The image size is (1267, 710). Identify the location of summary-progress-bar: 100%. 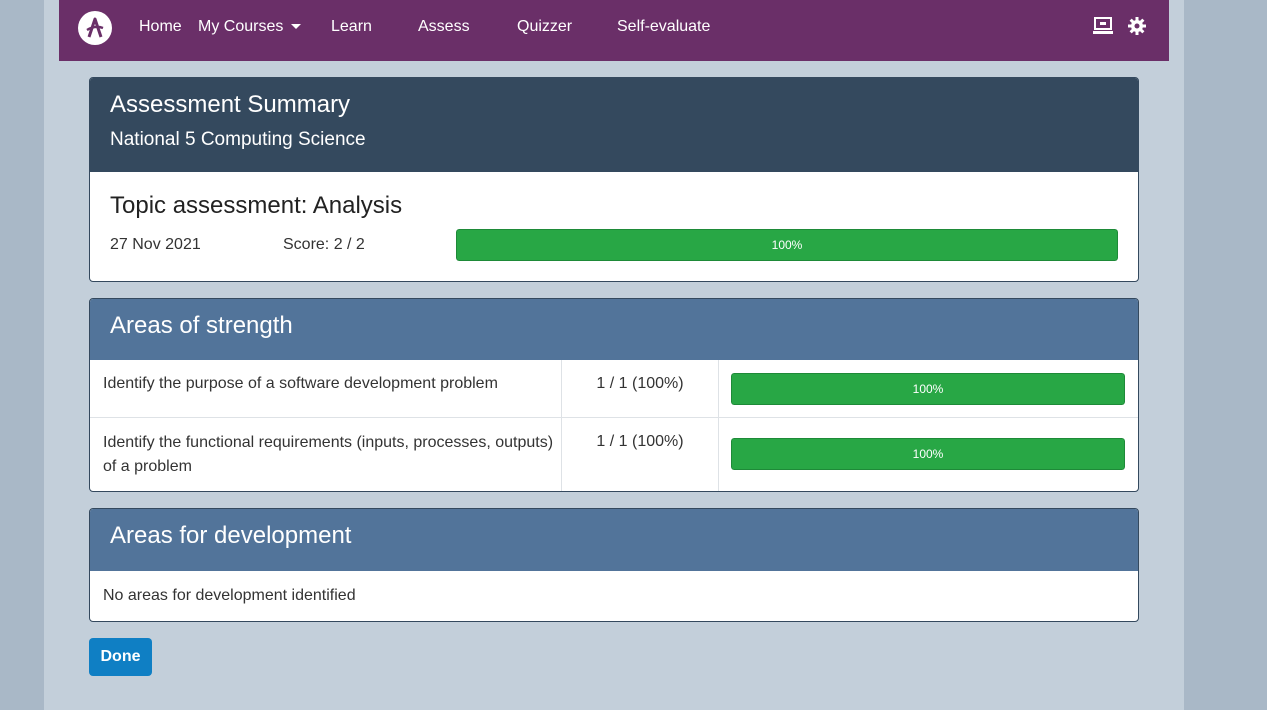
(787, 245).